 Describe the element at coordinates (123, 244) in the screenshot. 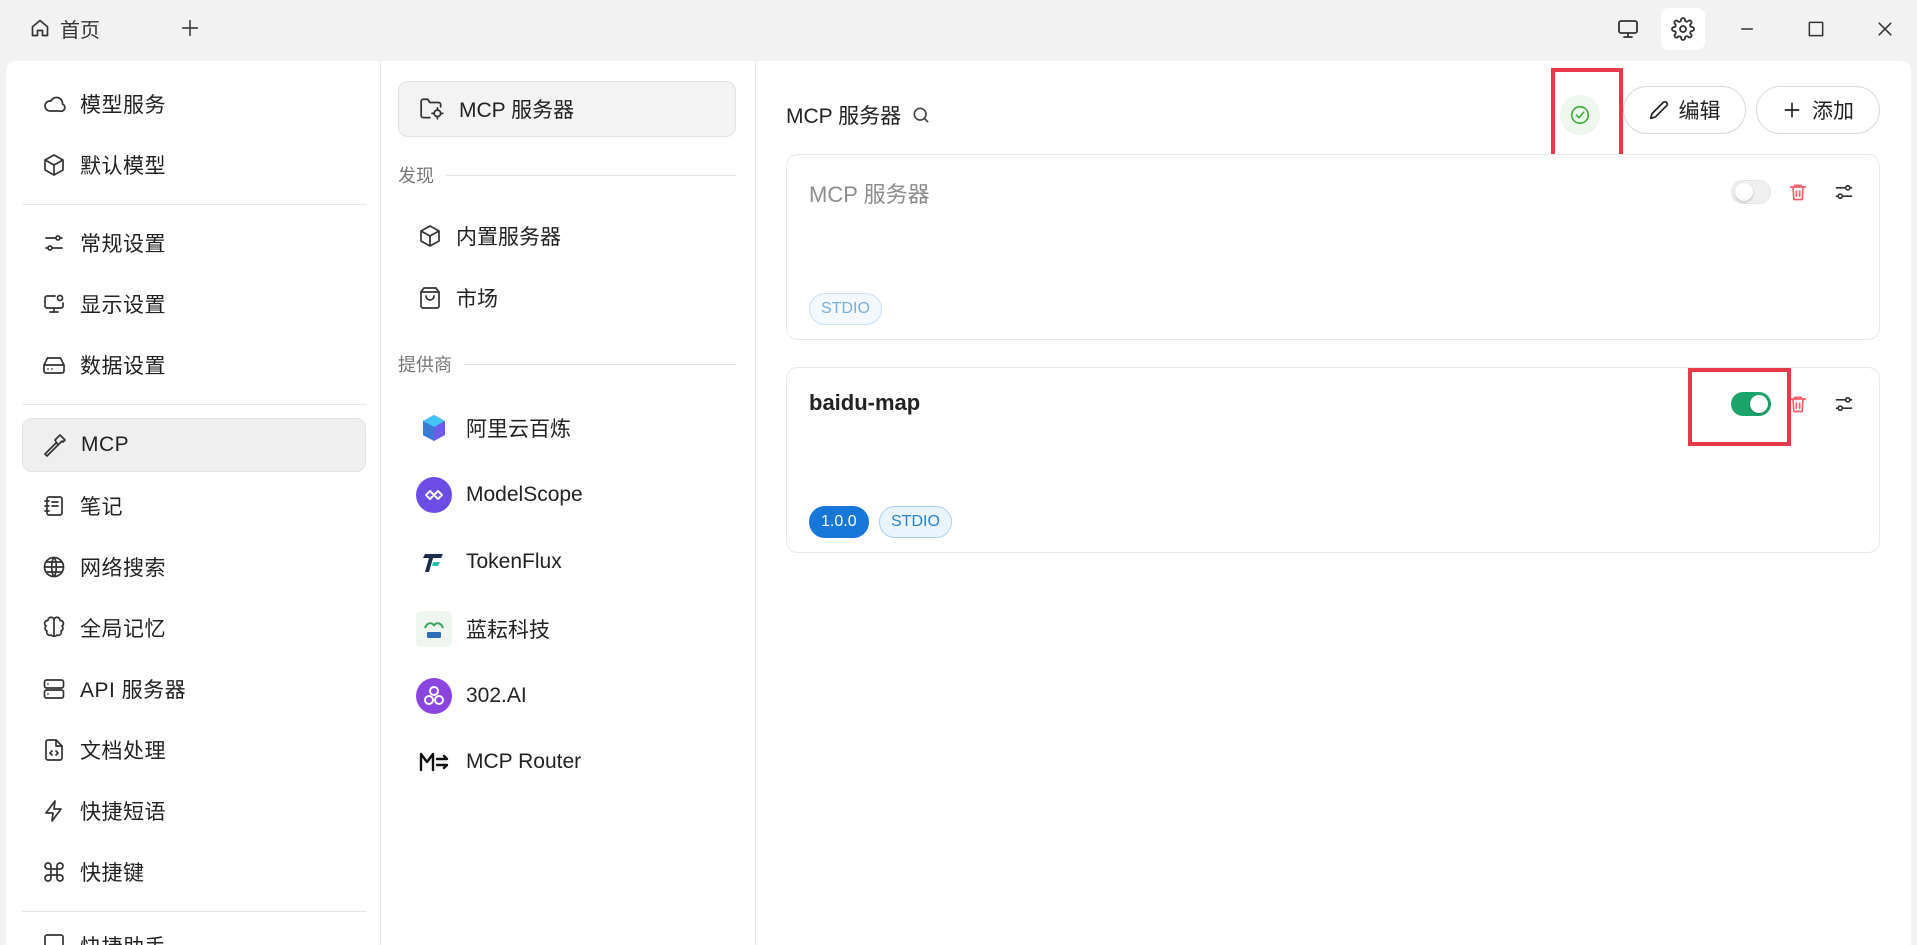

I see `sidebar-item-label: 常规设置` at that location.